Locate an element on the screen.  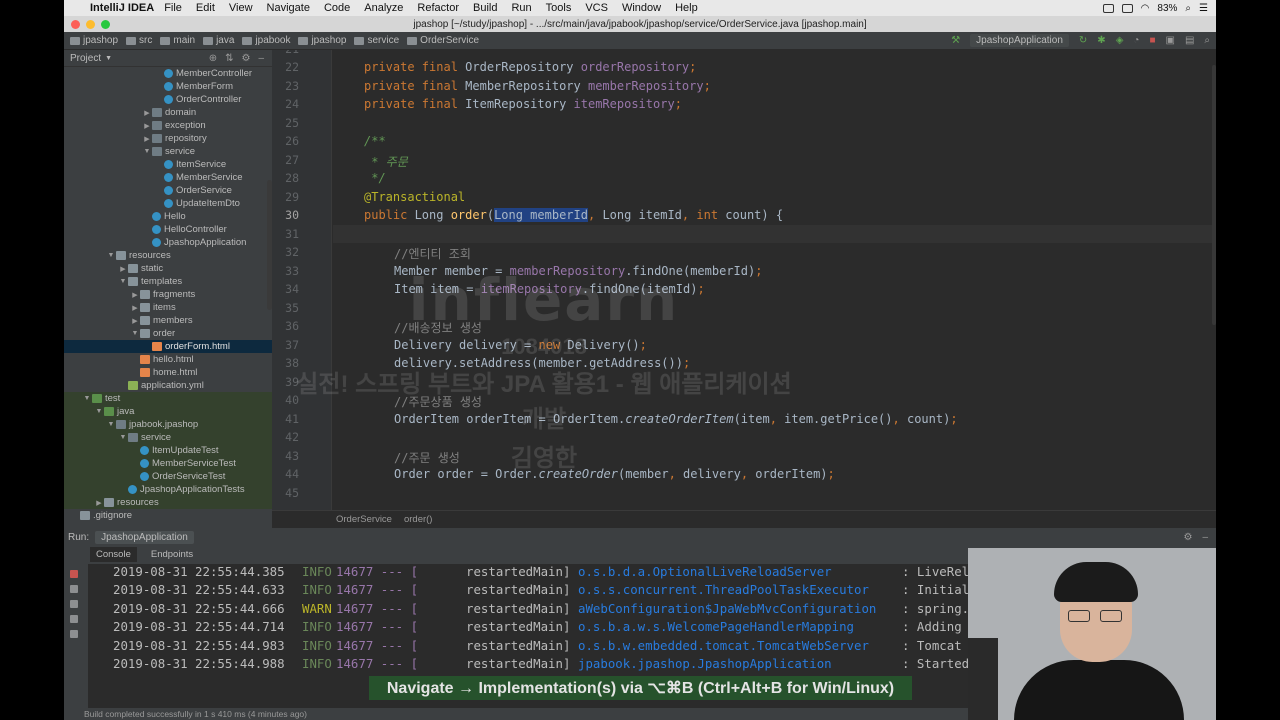
pin-icon is located at coordinates (74, 634).